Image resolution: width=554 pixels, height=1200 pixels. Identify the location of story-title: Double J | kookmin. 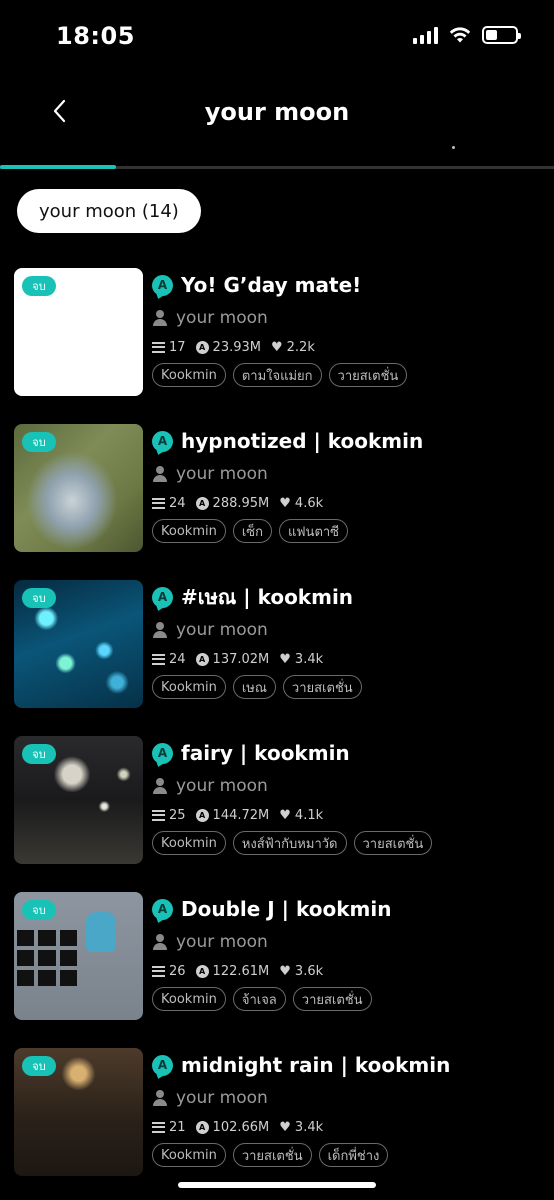
(286, 909).